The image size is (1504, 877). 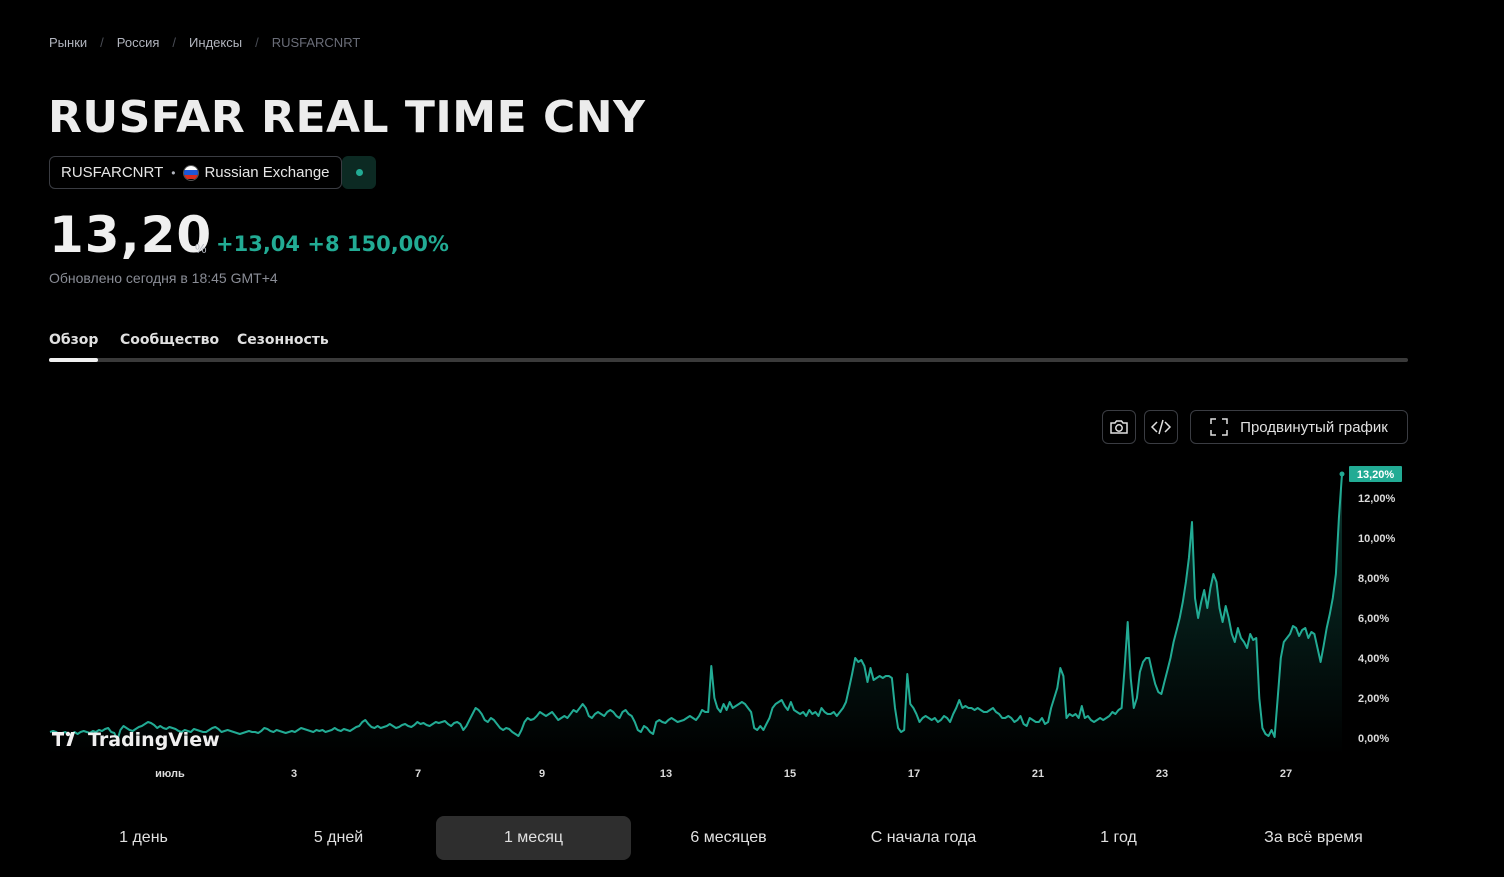 I want to click on symbol-pill: RUSFARCNRT • Russian Exchange, so click(x=195, y=172).